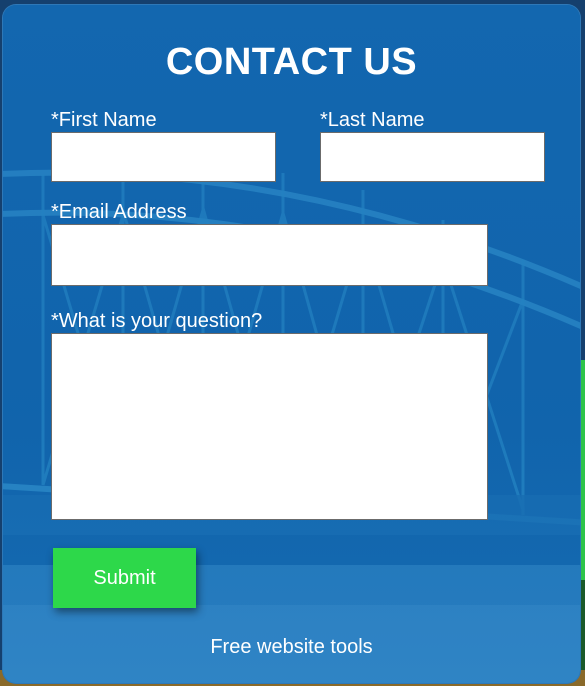 This screenshot has height=686, width=585. I want to click on last-name-input, so click(432, 157).